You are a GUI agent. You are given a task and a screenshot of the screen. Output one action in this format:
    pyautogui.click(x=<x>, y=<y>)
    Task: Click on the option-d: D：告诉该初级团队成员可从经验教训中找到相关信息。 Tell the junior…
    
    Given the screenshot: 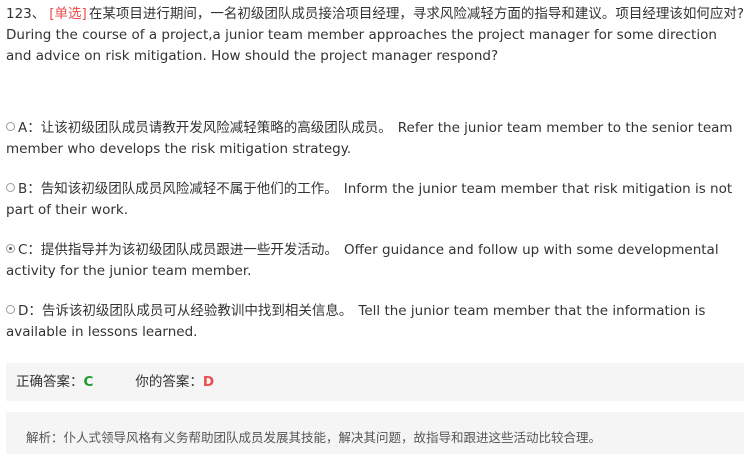 What is the action you would take?
    pyautogui.click(x=374, y=322)
    